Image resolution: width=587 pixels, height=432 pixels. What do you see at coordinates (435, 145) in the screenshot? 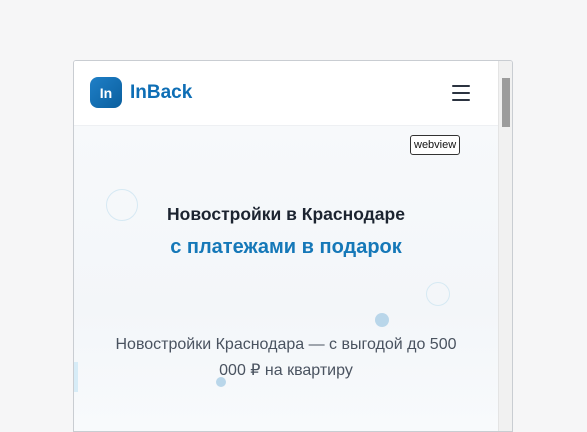
I see `webview-badge: webview` at bounding box center [435, 145].